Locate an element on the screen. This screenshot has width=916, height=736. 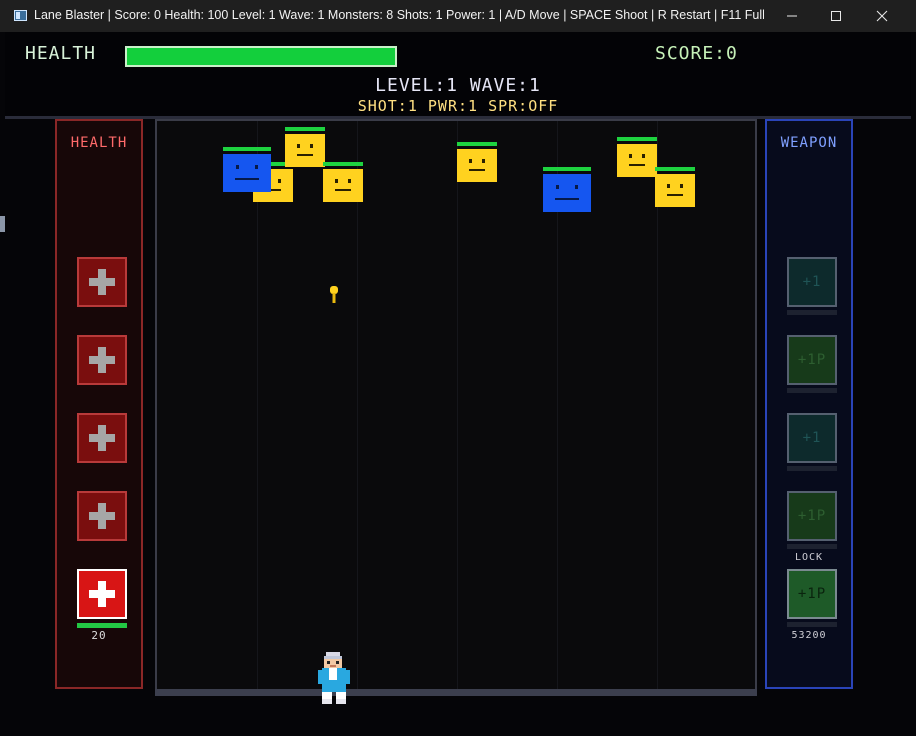
weapon-slot-1: +1 is located at coordinates (812, 282).